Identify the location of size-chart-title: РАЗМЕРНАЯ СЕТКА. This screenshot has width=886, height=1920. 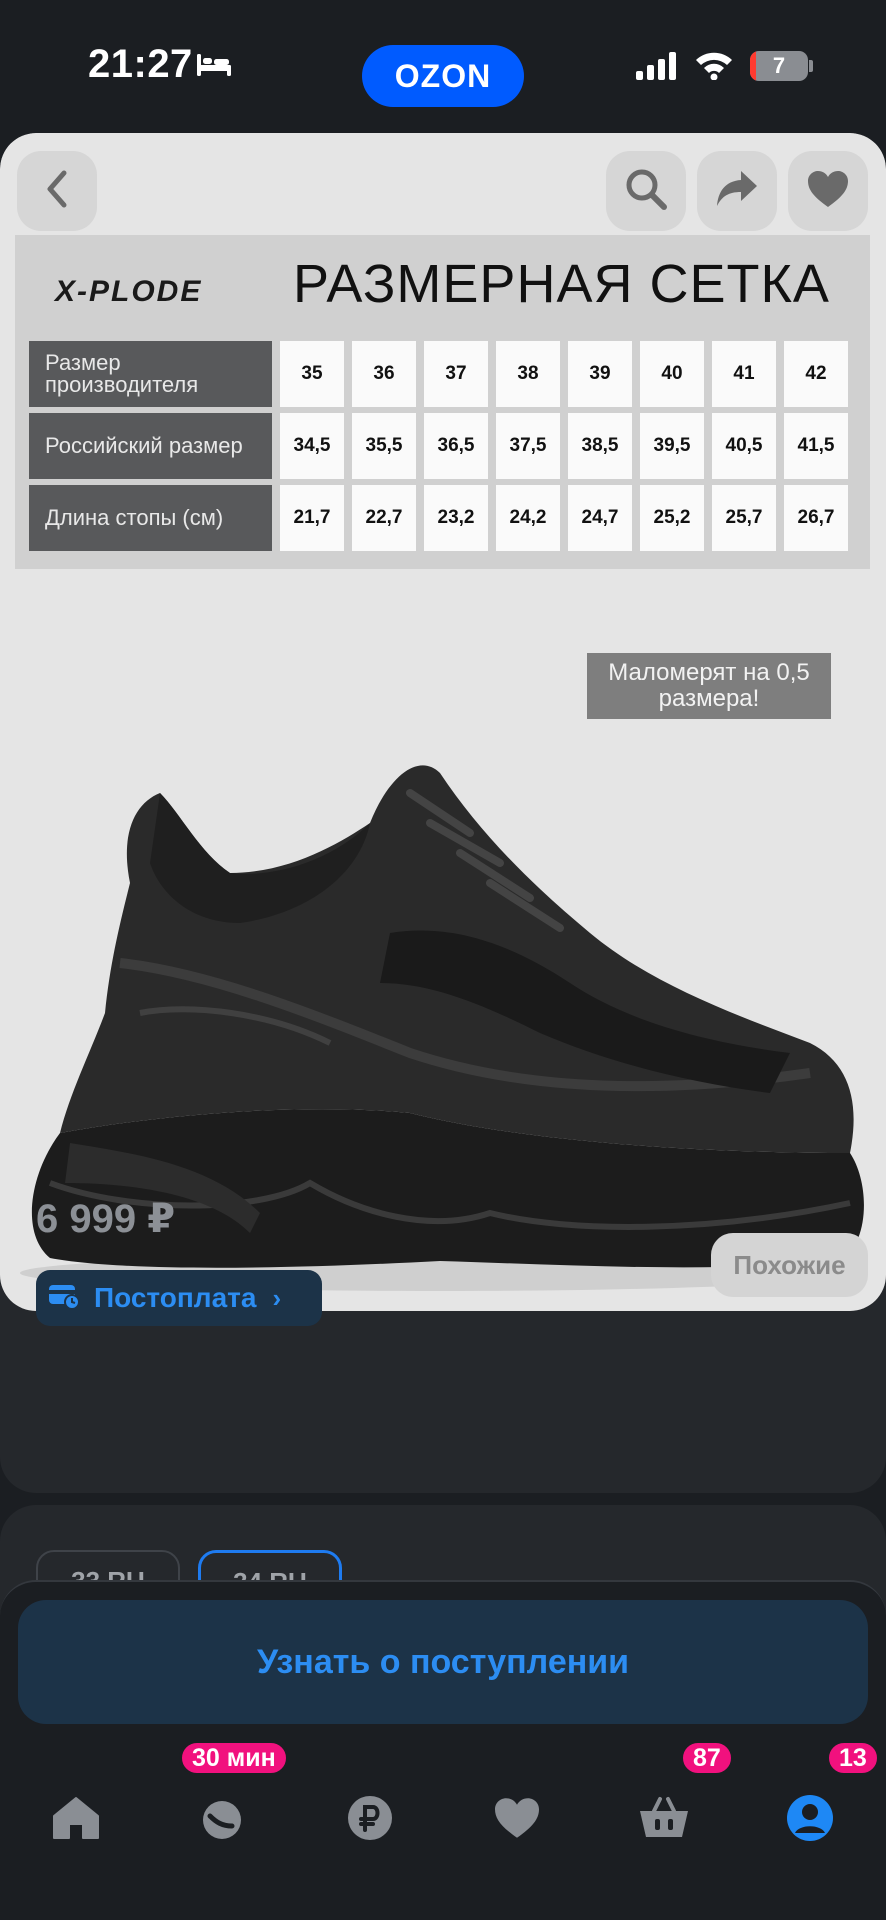
(561, 284).